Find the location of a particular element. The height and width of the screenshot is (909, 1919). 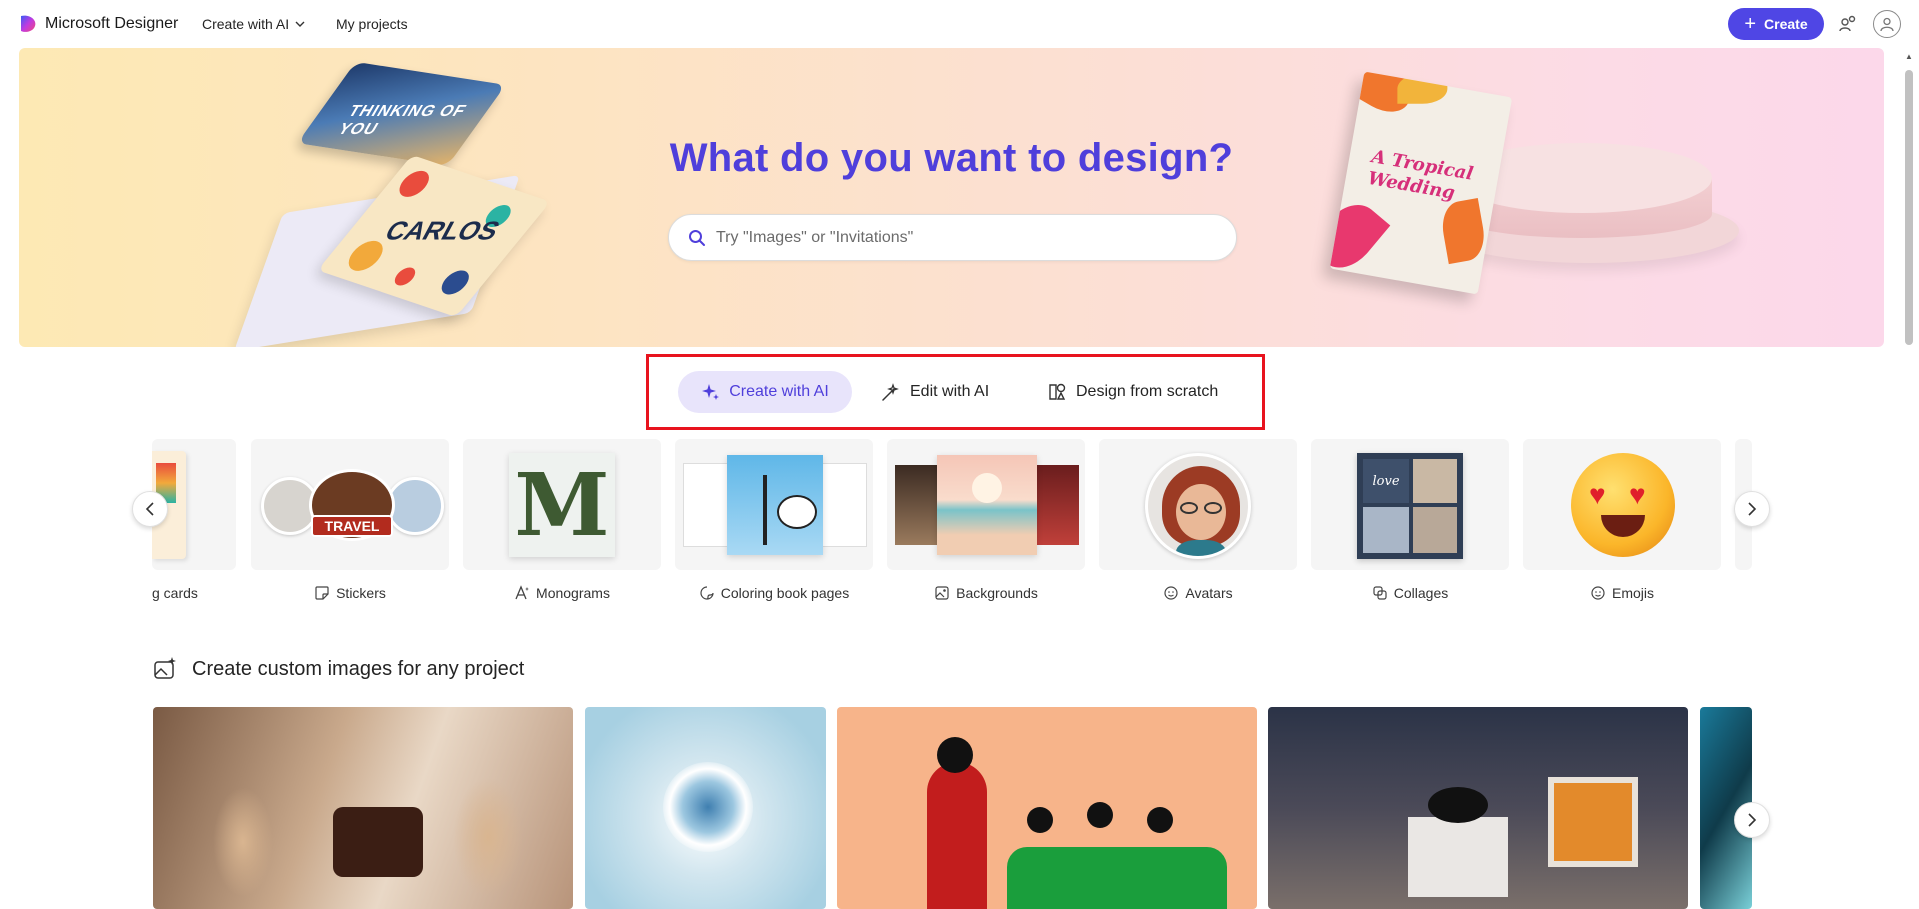

category-collages-tile: love is located at coordinates (1410, 504).